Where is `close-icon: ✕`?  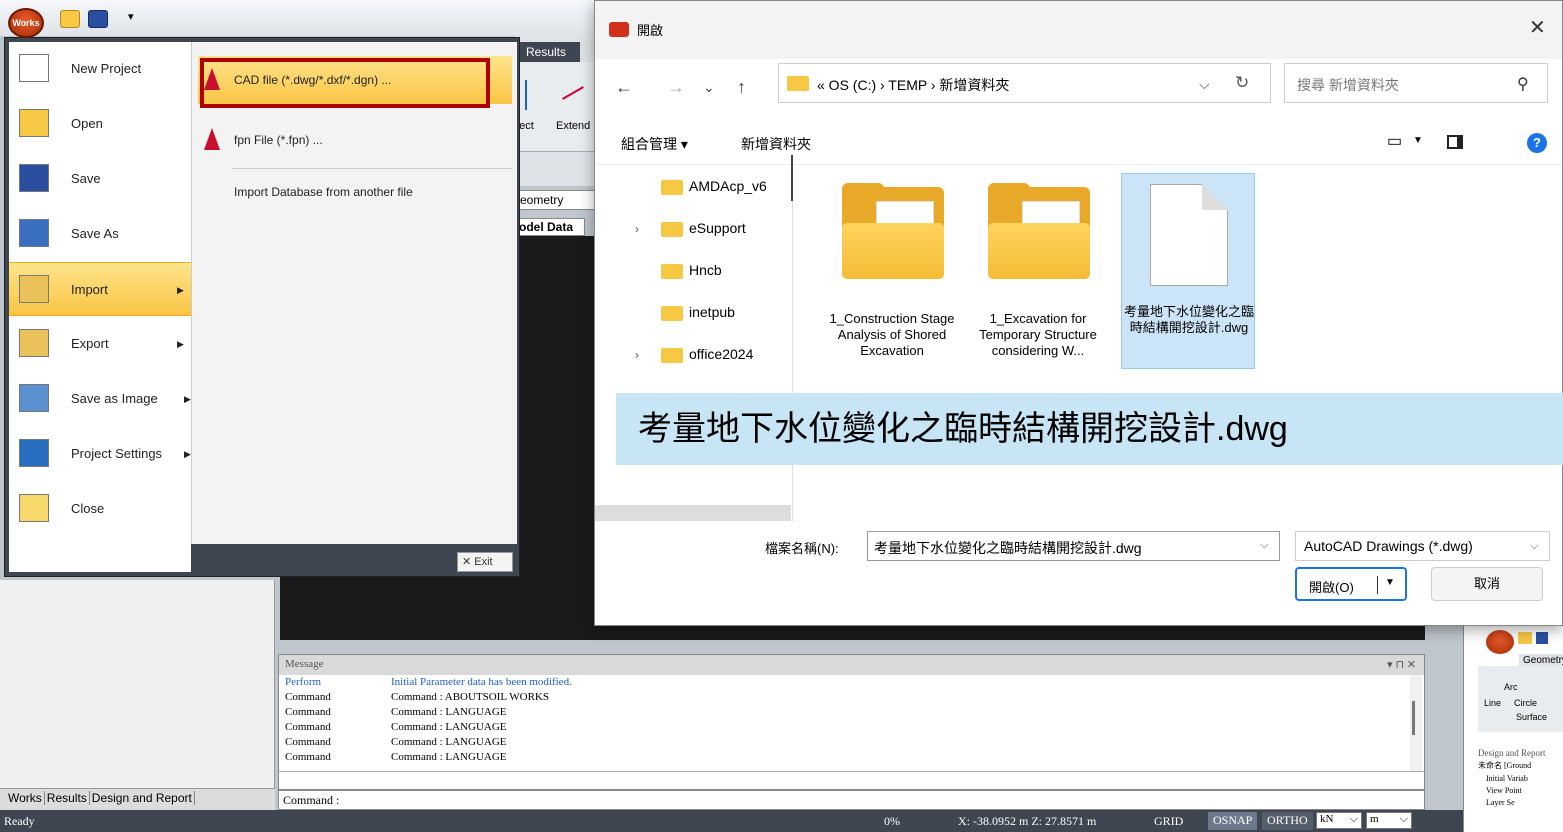
close-icon: ✕ is located at coordinates (1537, 27).